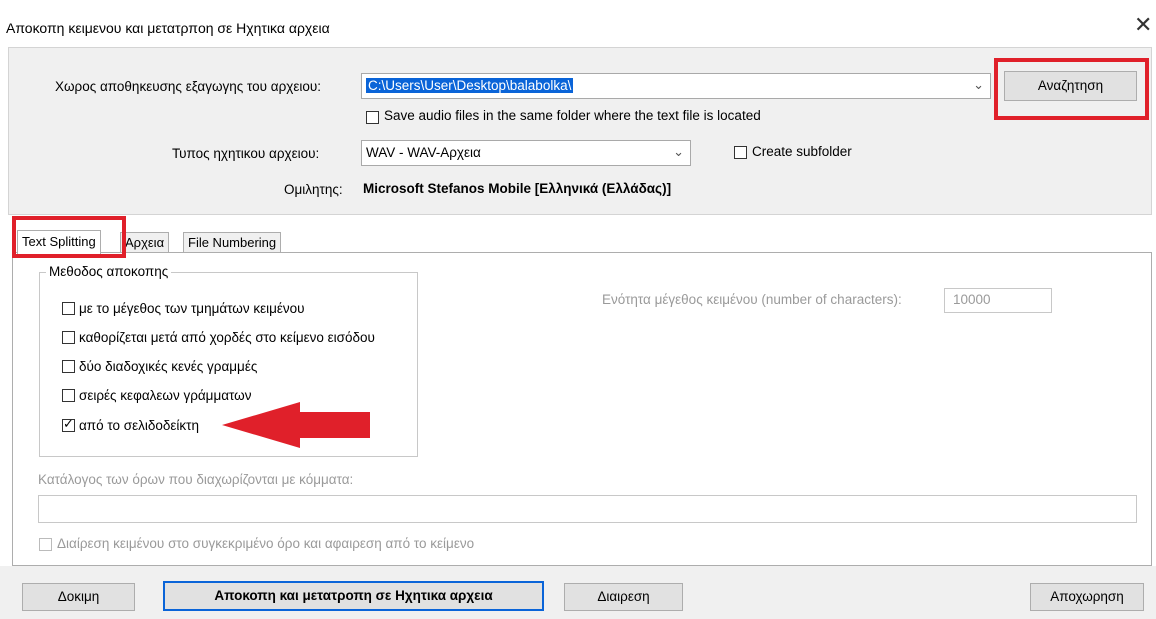 Image resolution: width=1156 pixels, height=619 pixels. What do you see at coordinates (139, 425) in the screenshot?
I see `option-bookmark-label: από το σελιδοδείκτη` at bounding box center [139, 425].